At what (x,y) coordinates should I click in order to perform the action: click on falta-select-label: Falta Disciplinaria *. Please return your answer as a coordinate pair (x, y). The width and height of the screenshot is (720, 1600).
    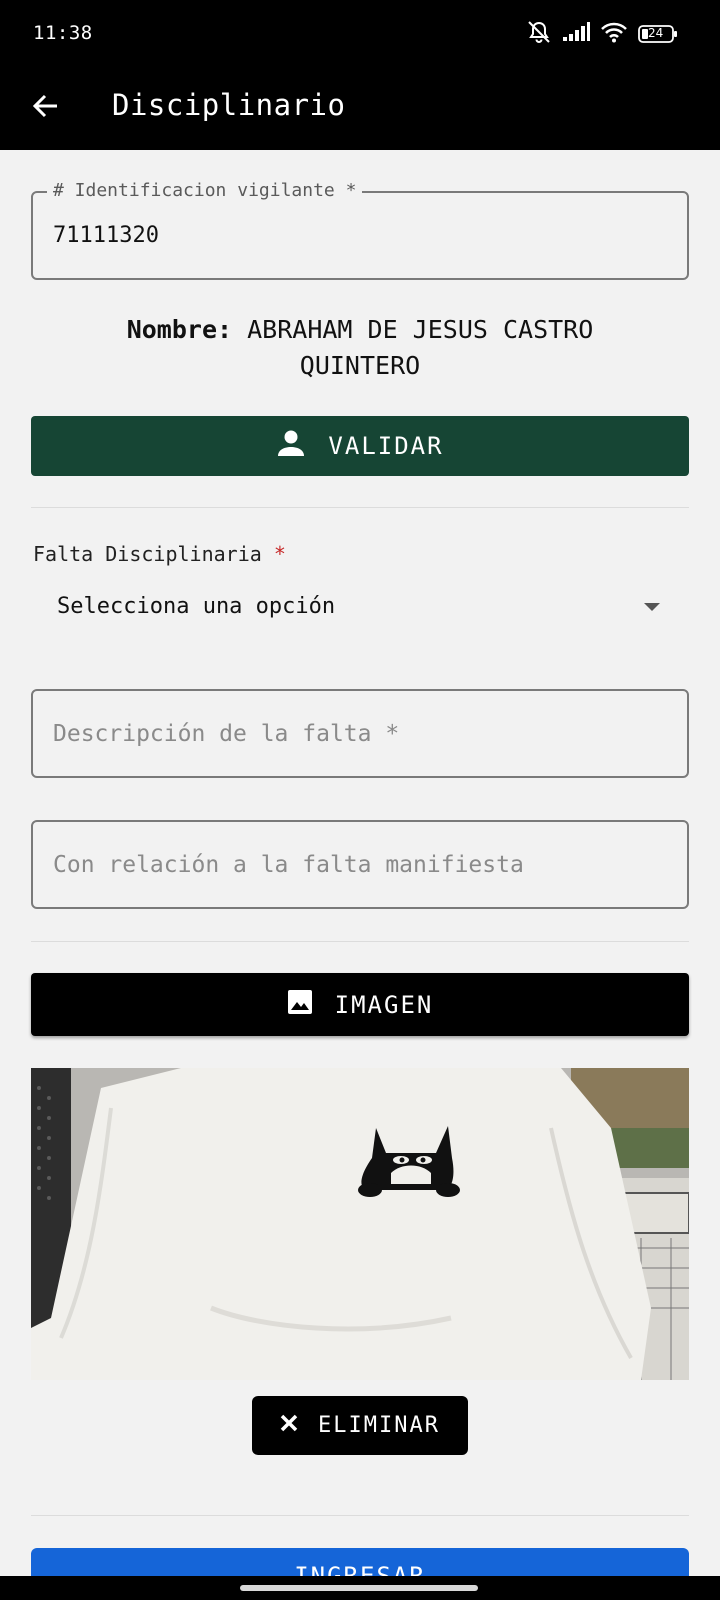
    Looking at the image, I should click on (159, 554).